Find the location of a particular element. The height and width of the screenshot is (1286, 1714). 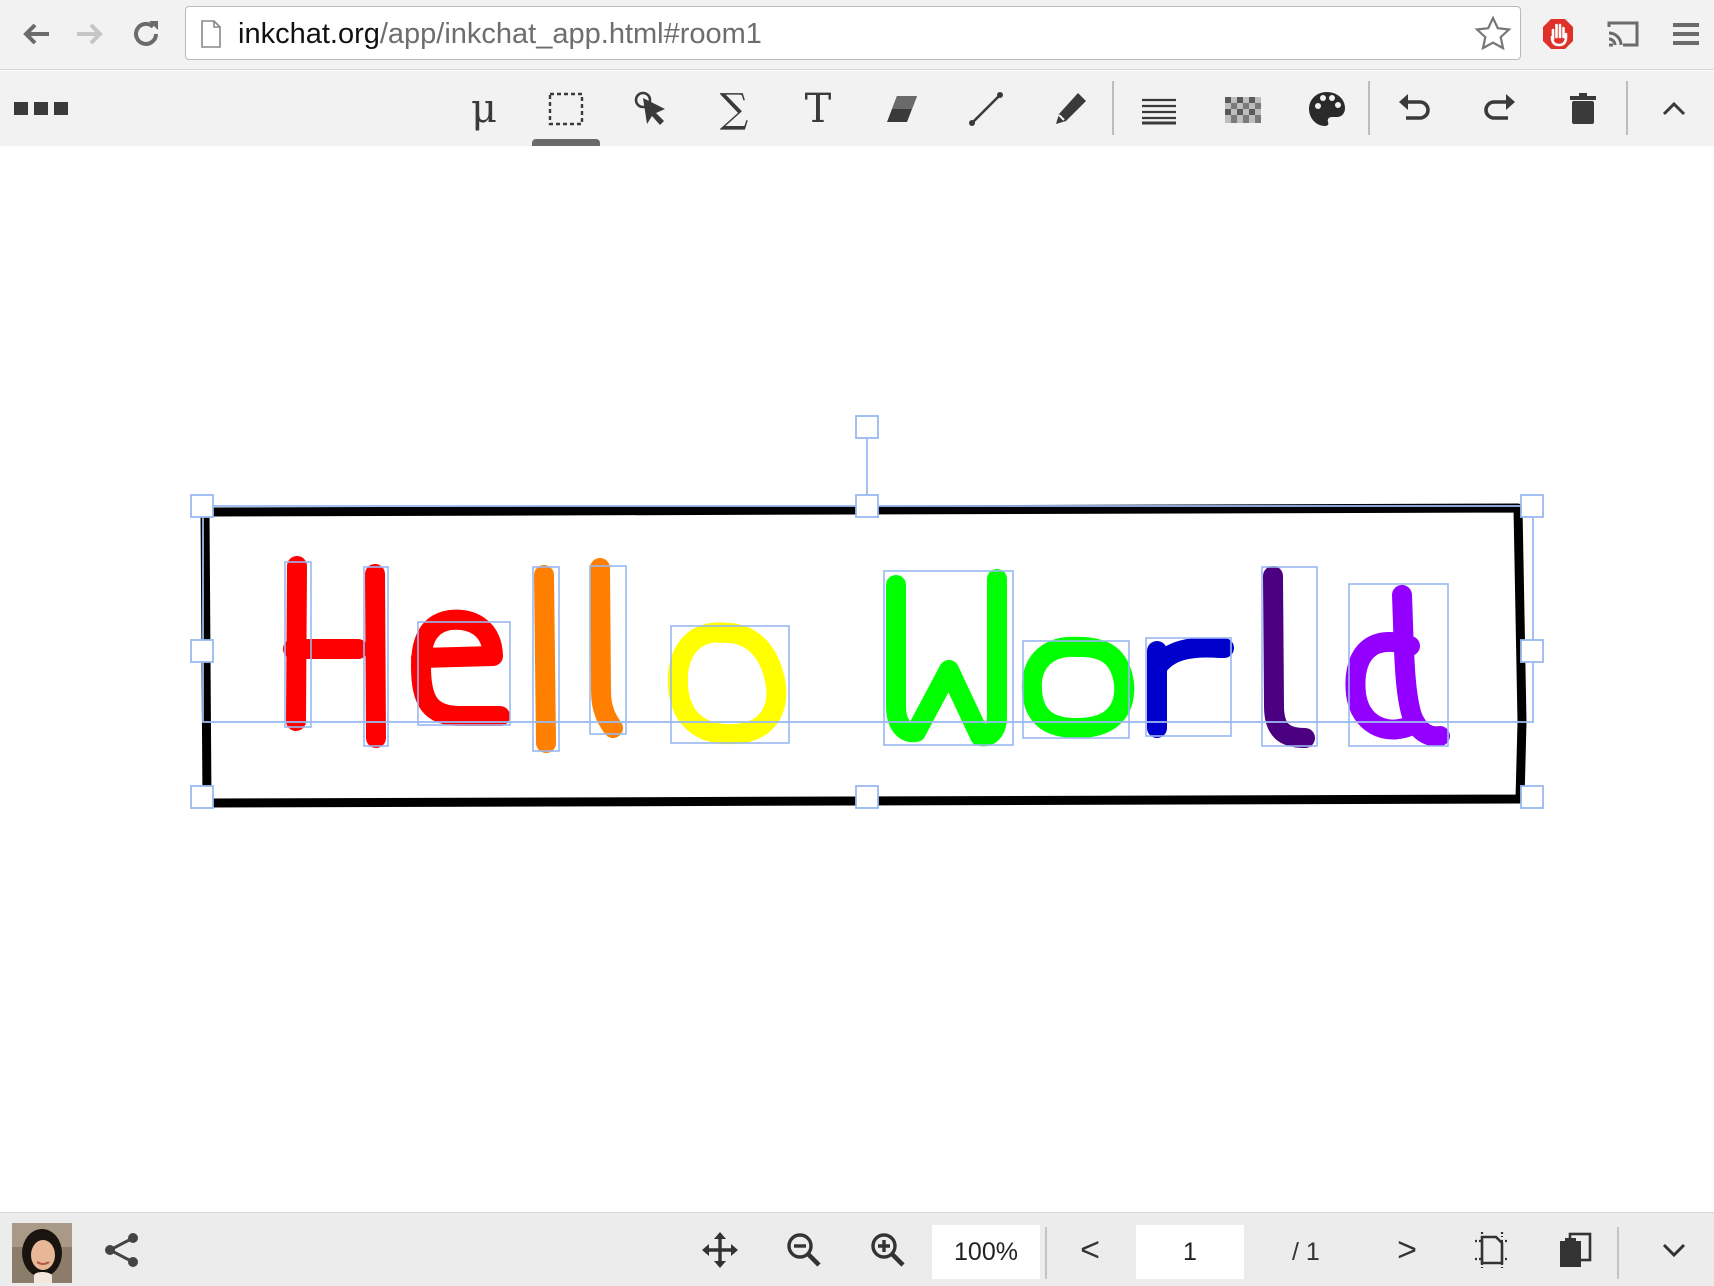

delete-button is located at coordinates (1583, 108).